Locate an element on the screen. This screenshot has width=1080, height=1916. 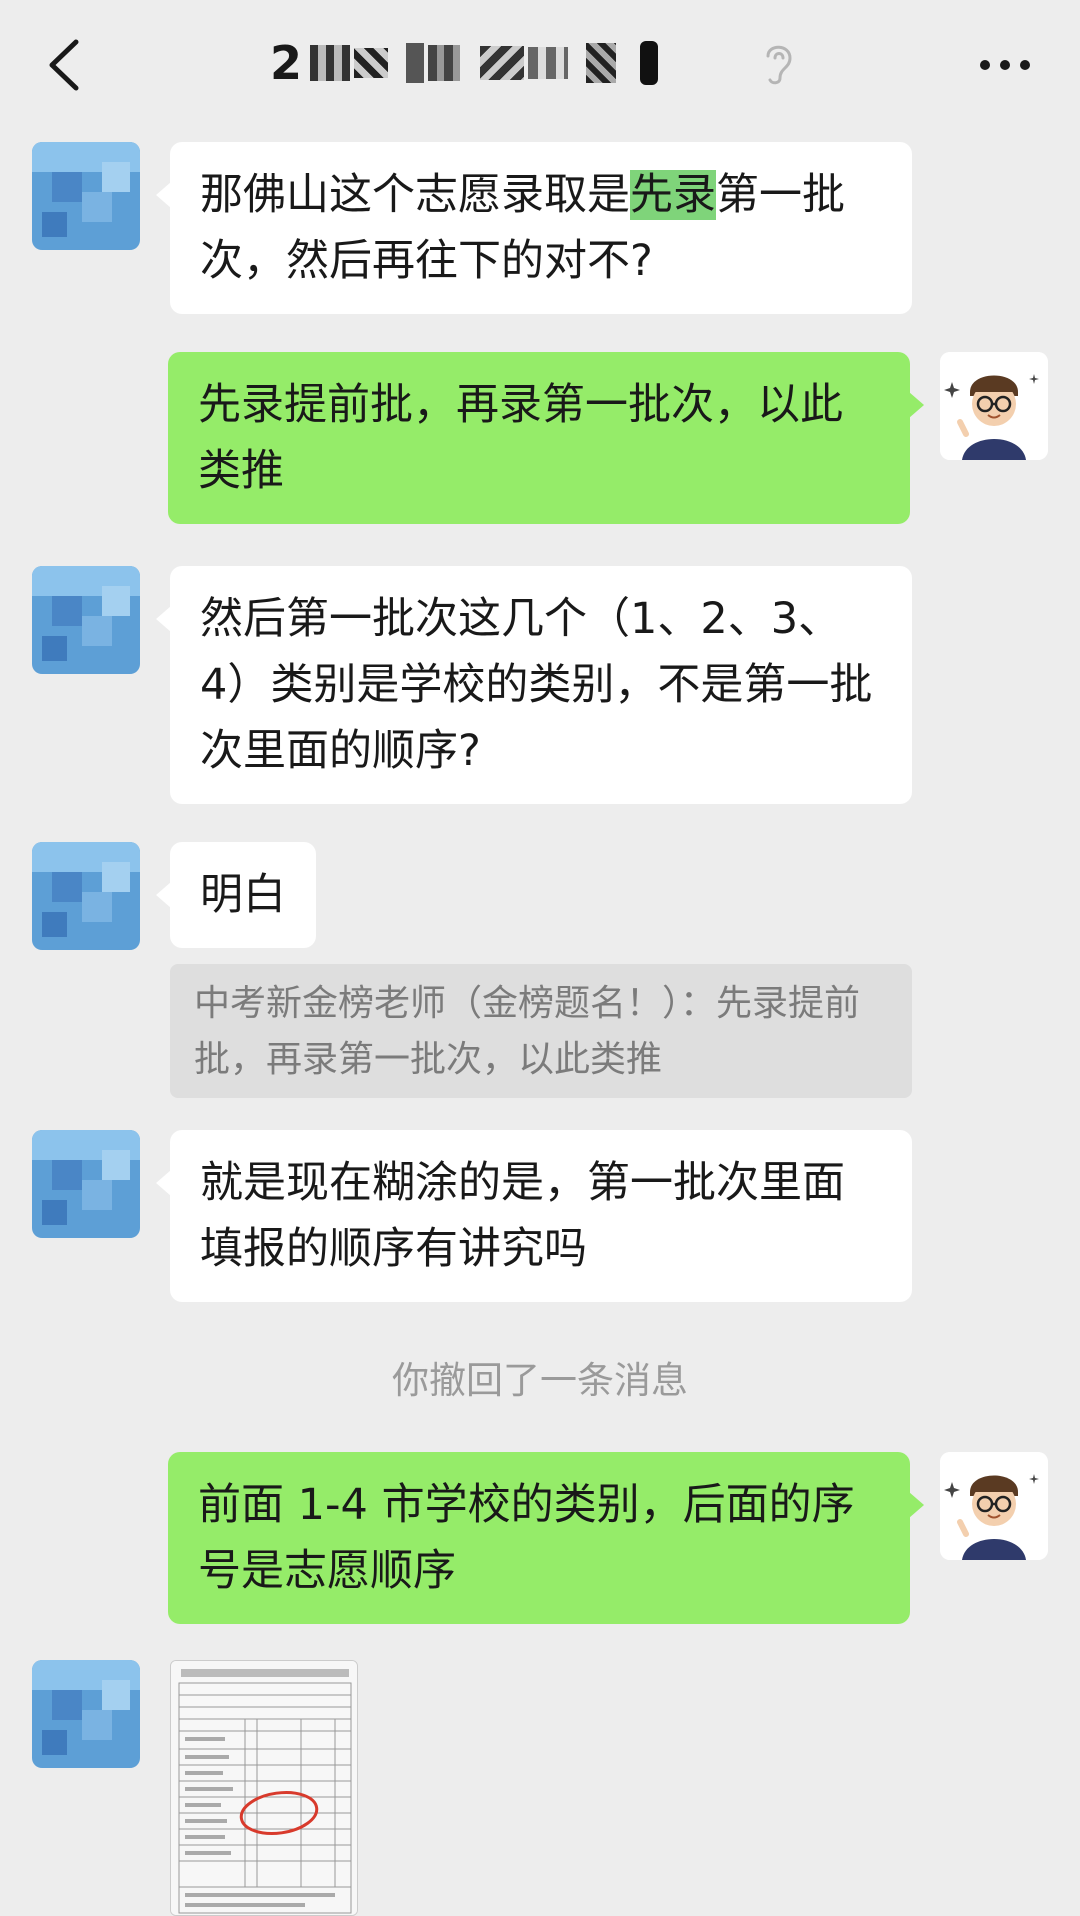
image-message is located at coordinates (264, 1788).